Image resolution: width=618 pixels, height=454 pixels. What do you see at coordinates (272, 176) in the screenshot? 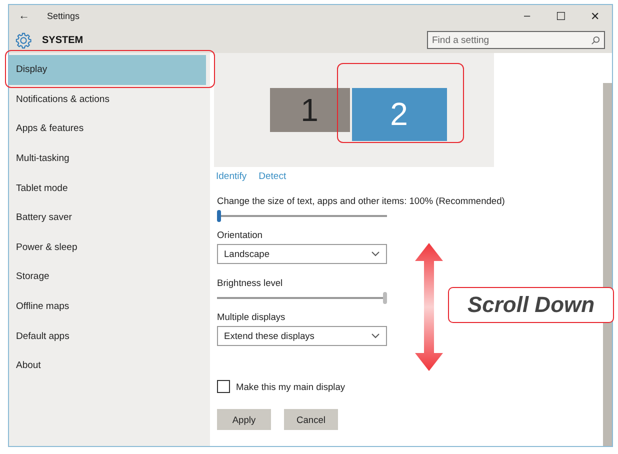
I see `link: Detect` at bounding box center [272, 176].